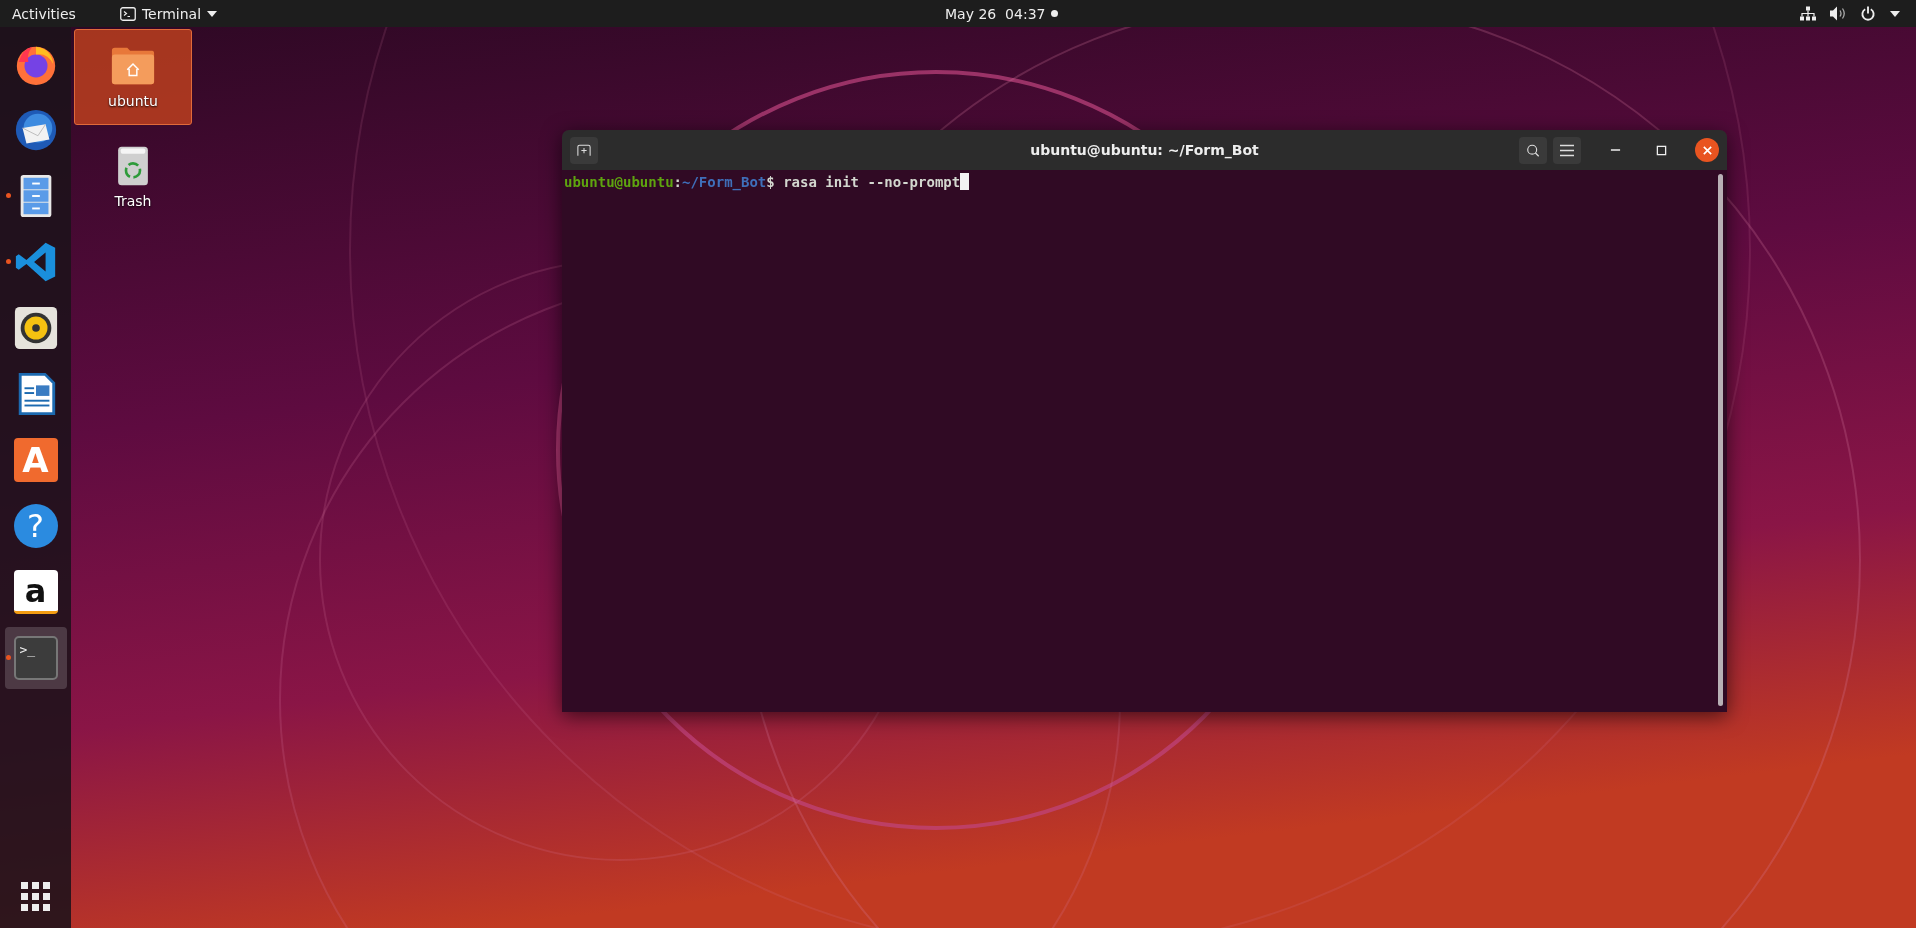 The height and width of the screenshot is (928, 1916). What do you see at coordinates (724, 181) in the screenshot?
I see `prompt-path: ~/Form_Bot` at bounding box center [724, 181].